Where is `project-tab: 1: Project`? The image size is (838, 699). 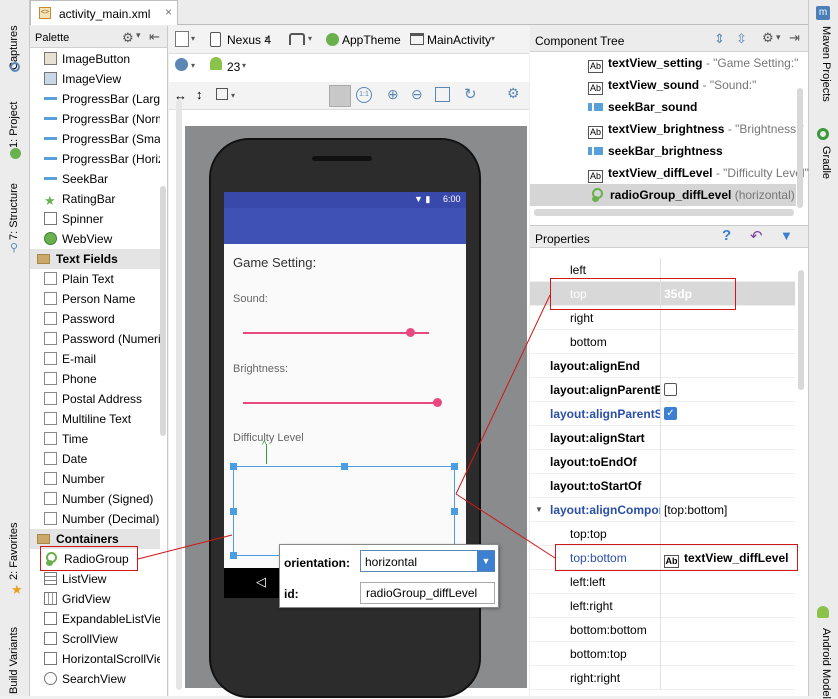
project-tab: 1: Project is located at coordinates (14, 125).